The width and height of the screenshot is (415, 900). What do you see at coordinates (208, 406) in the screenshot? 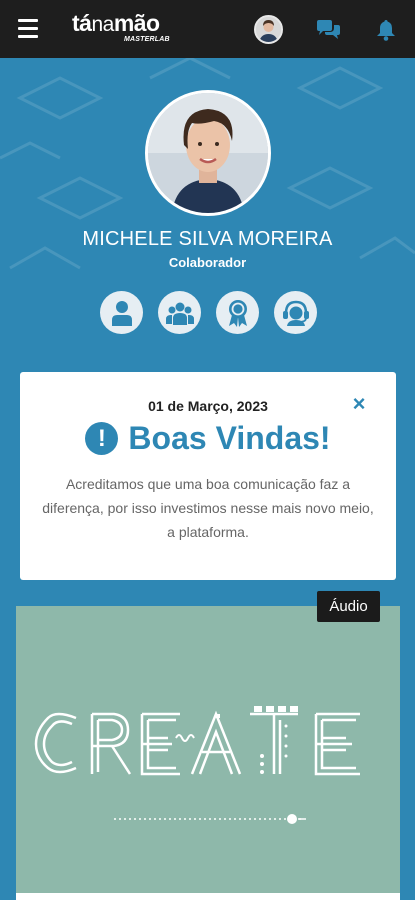
I see `card-date: 01 de Março, 2023` at bounding box center [208, 406].